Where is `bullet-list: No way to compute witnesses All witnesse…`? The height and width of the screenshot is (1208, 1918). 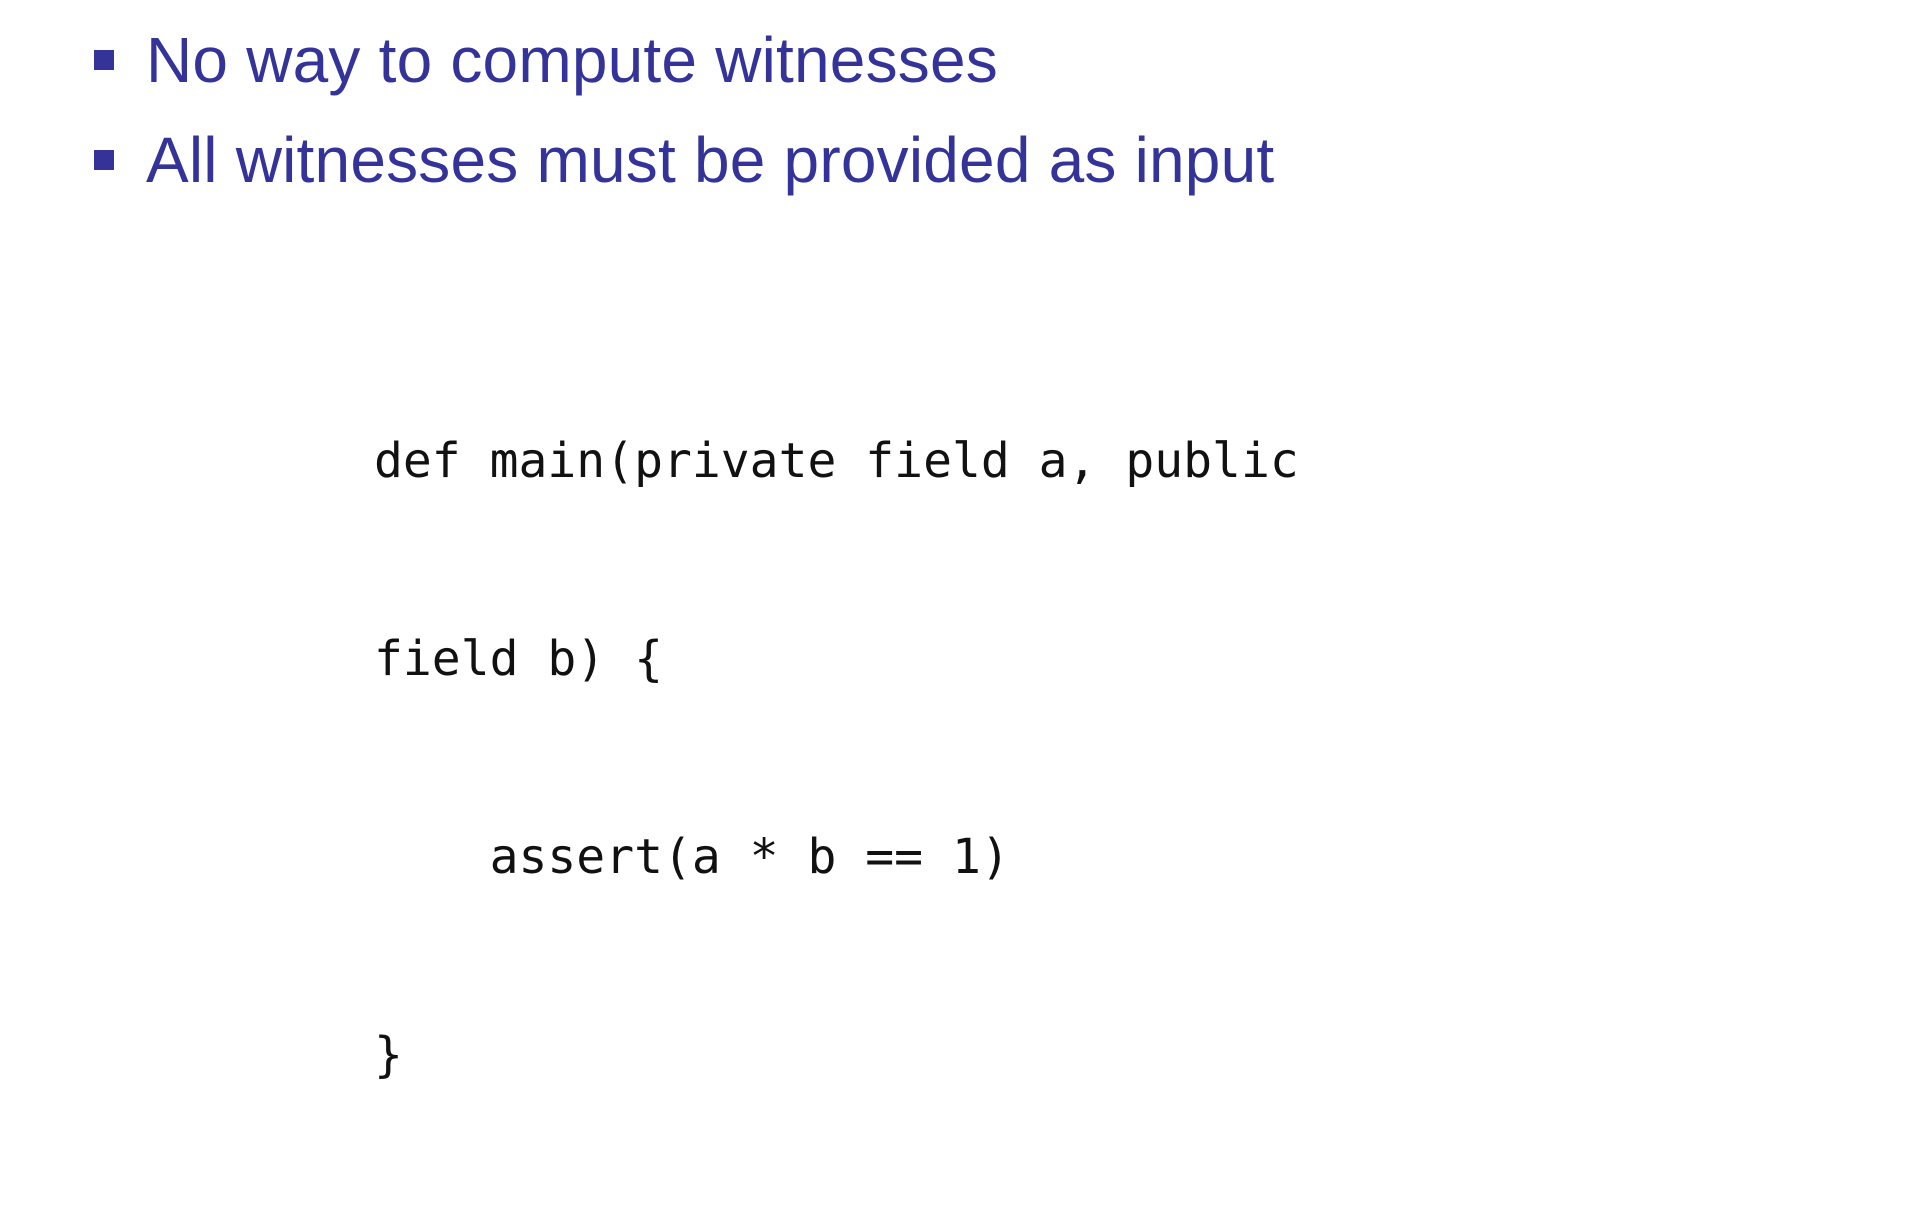 bullet-list: No way to compute witnesses All witnesse… is located at coordinates (684, 110).